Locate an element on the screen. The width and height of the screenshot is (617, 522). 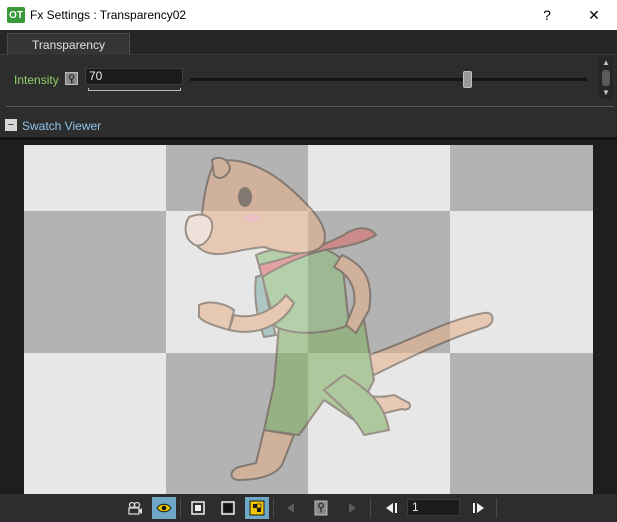
param-scrollbar: ▲ ▼ is located at coordinates (606, 78).